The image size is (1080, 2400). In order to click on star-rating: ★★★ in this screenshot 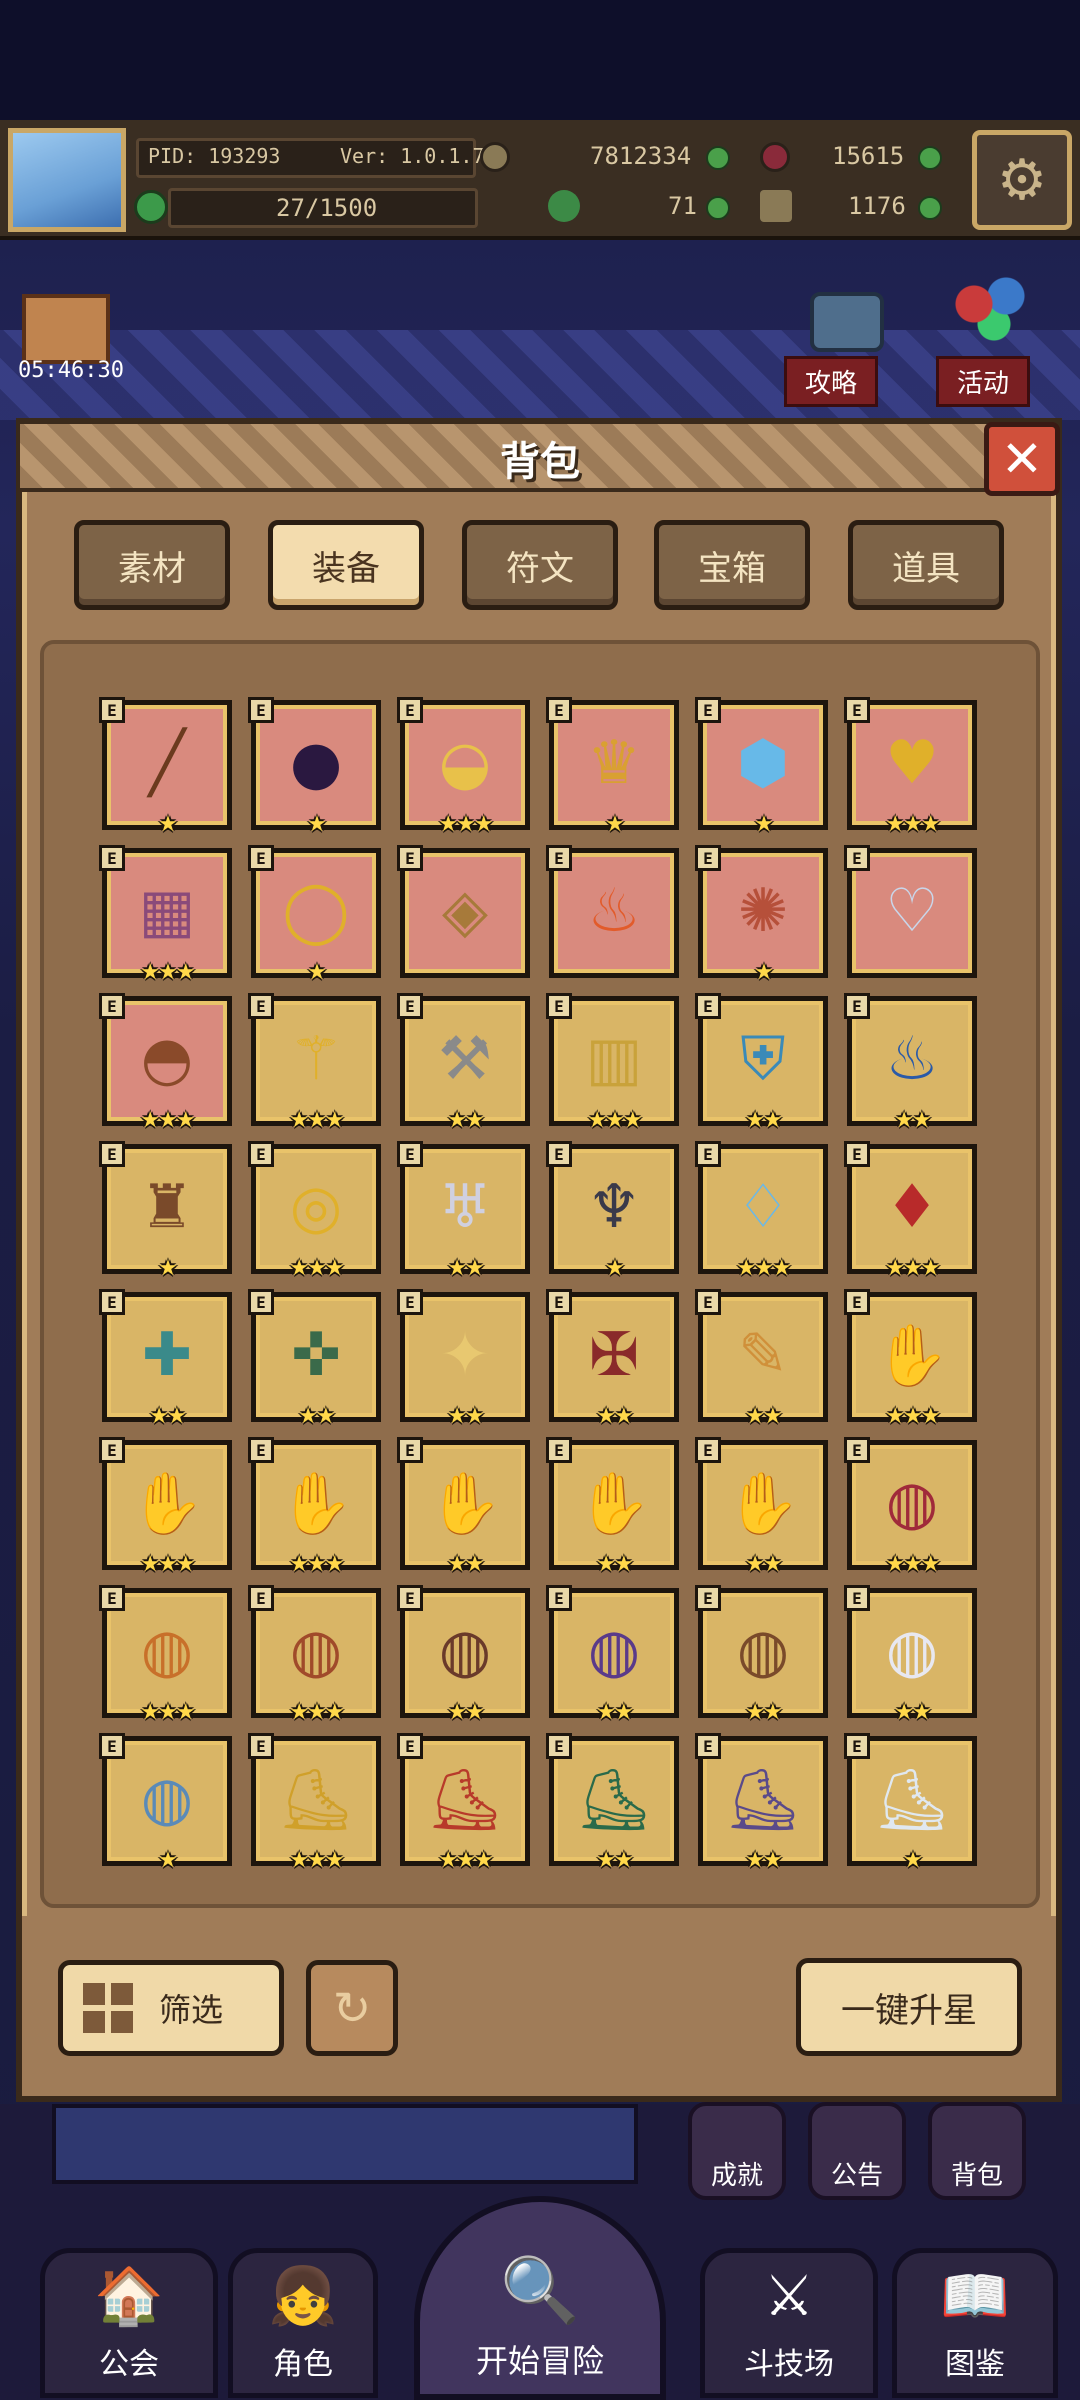, I will do `click(316, 1564)`.